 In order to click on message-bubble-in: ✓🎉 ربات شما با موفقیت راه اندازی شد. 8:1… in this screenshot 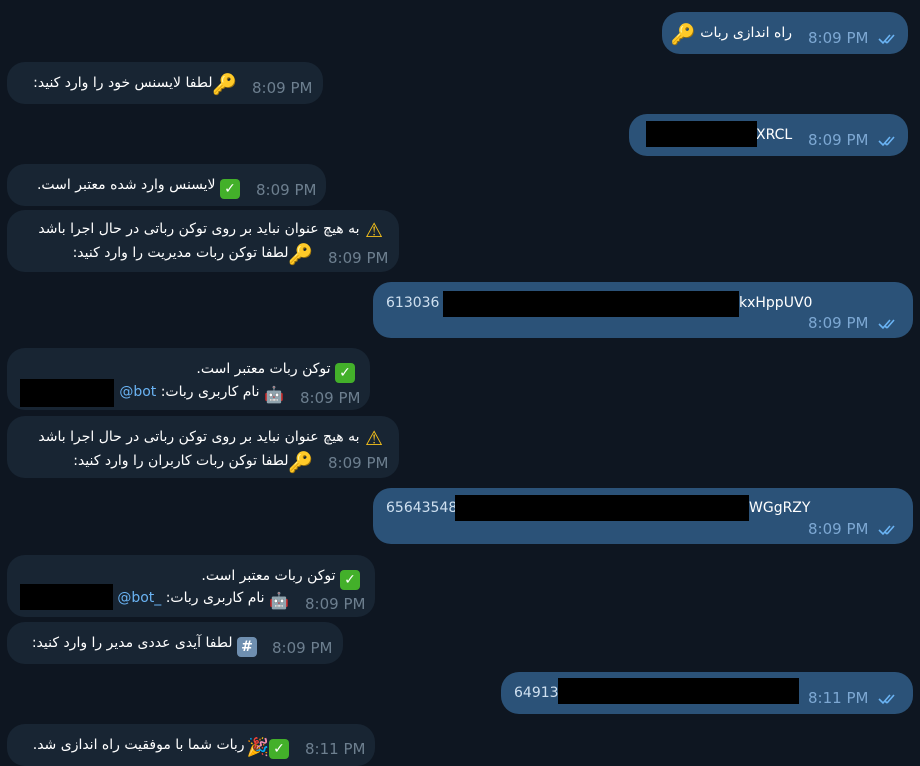, I will do `click(191, 745)`.